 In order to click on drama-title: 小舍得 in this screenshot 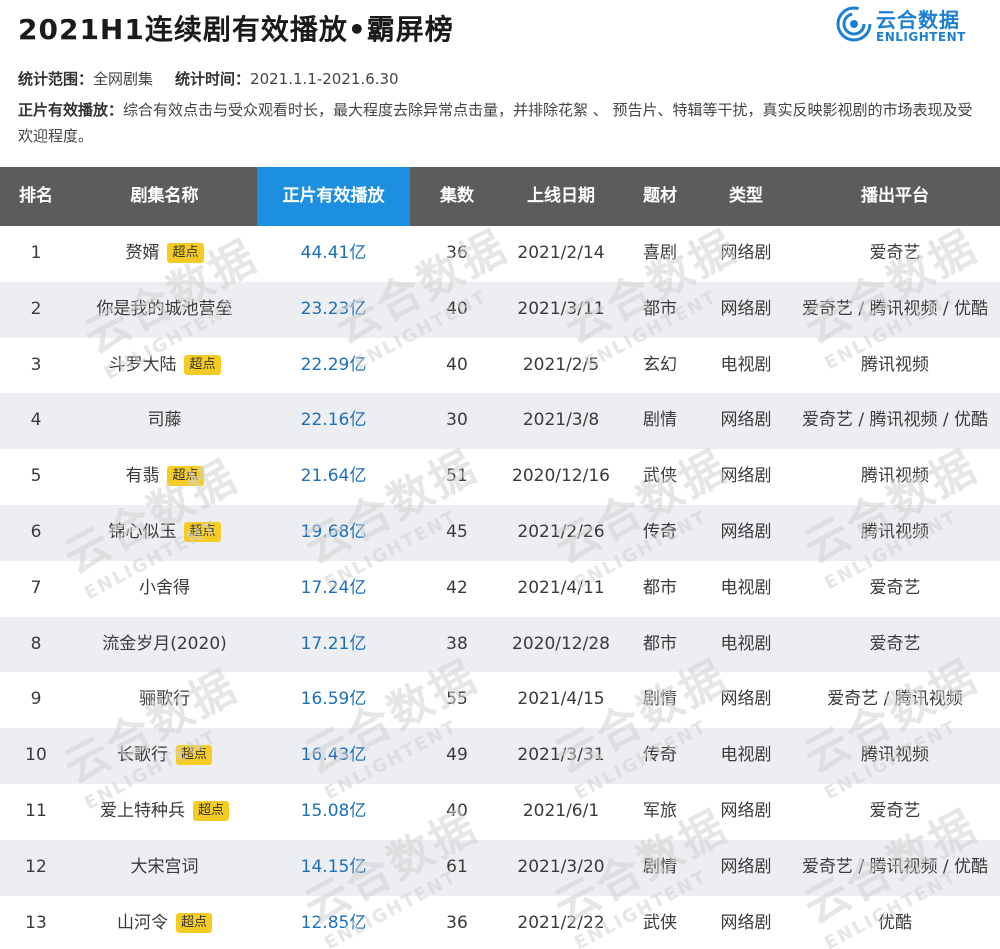, I will do `click(164, 587)`.